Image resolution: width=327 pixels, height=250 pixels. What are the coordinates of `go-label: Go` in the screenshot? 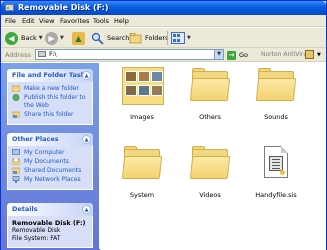 It's located at (244, 55).